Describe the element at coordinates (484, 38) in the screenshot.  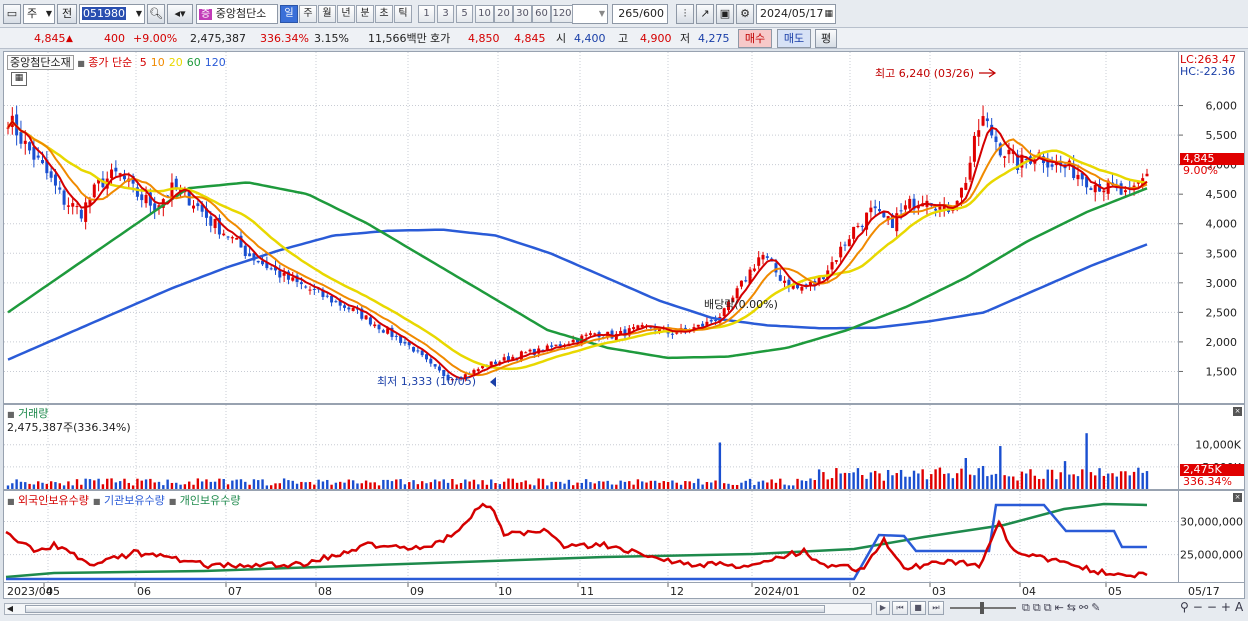
I see `ask-price: 4,850` at that location.